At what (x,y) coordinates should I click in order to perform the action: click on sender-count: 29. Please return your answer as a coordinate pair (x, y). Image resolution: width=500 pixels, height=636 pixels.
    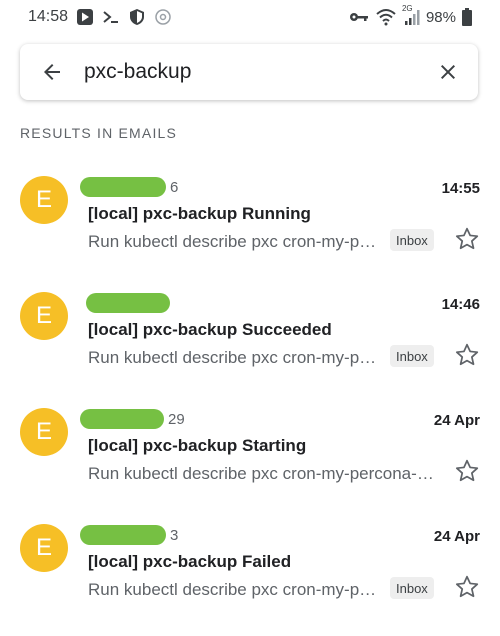
    Looking at the image, I should click on (176, 419).